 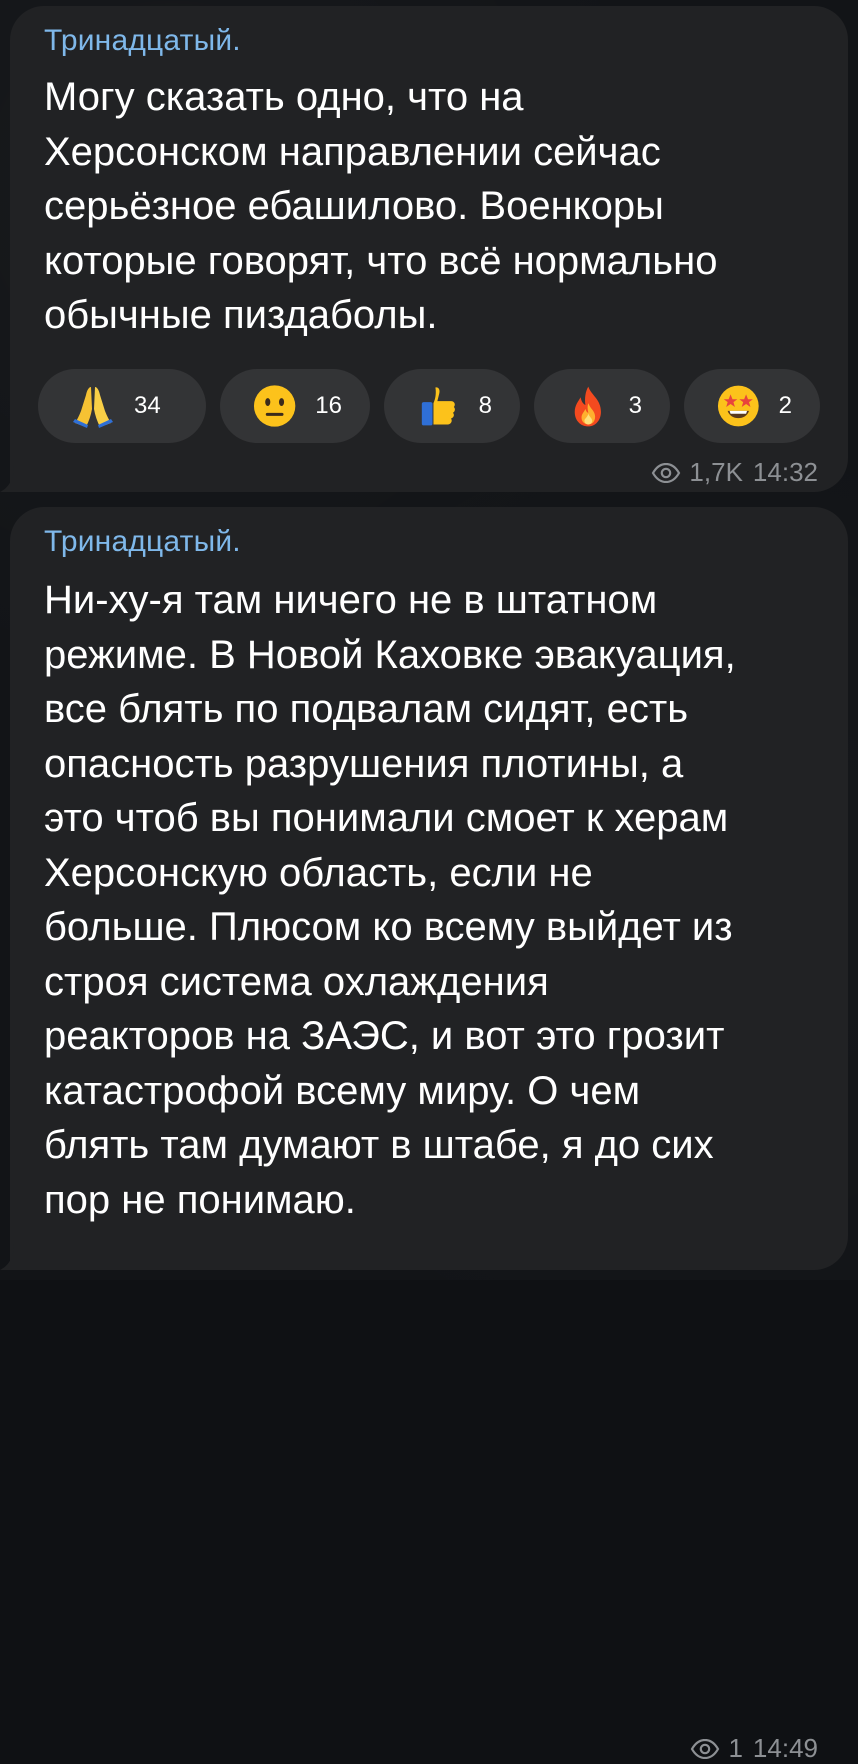 What do you see at coordinates (716, 472) in the screenshot?
I see `view-count: 1,7K` at bounding box center [716, 472].